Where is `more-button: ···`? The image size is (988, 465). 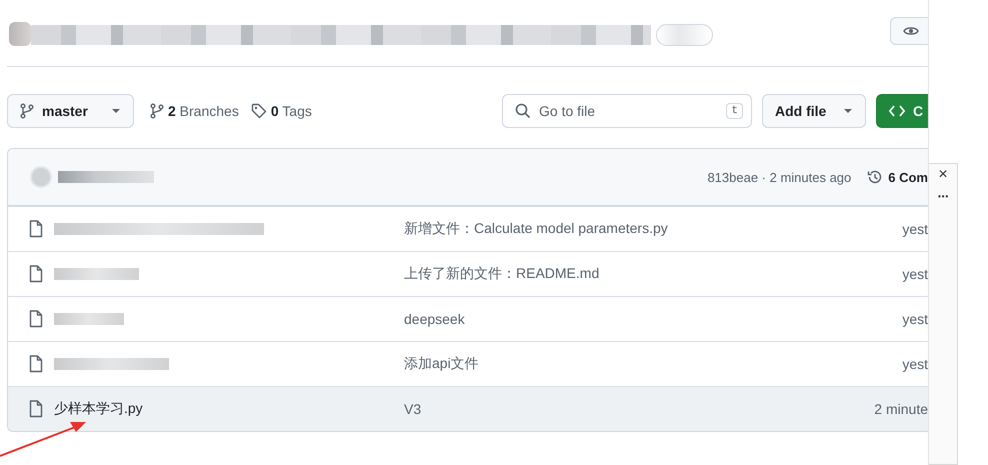
more-button: ··· is located at coordinates (943, 196).